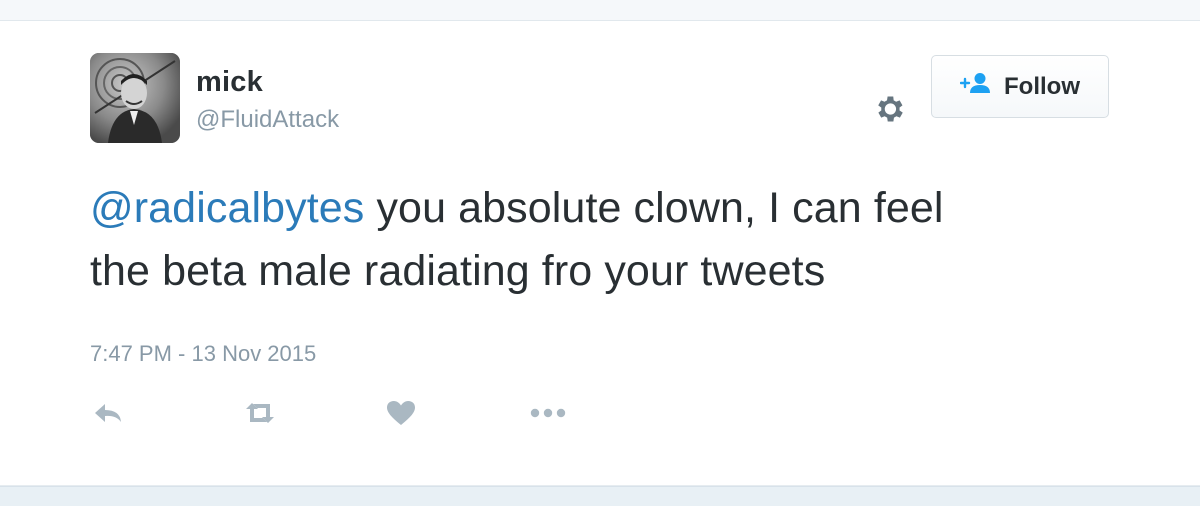 Image resolution: width=1200 pixels, height=506 pixels. What do you see at coordinates (600, 496) in the screenshot?
I see `bottom-strip` at bounding box center [600, 496].